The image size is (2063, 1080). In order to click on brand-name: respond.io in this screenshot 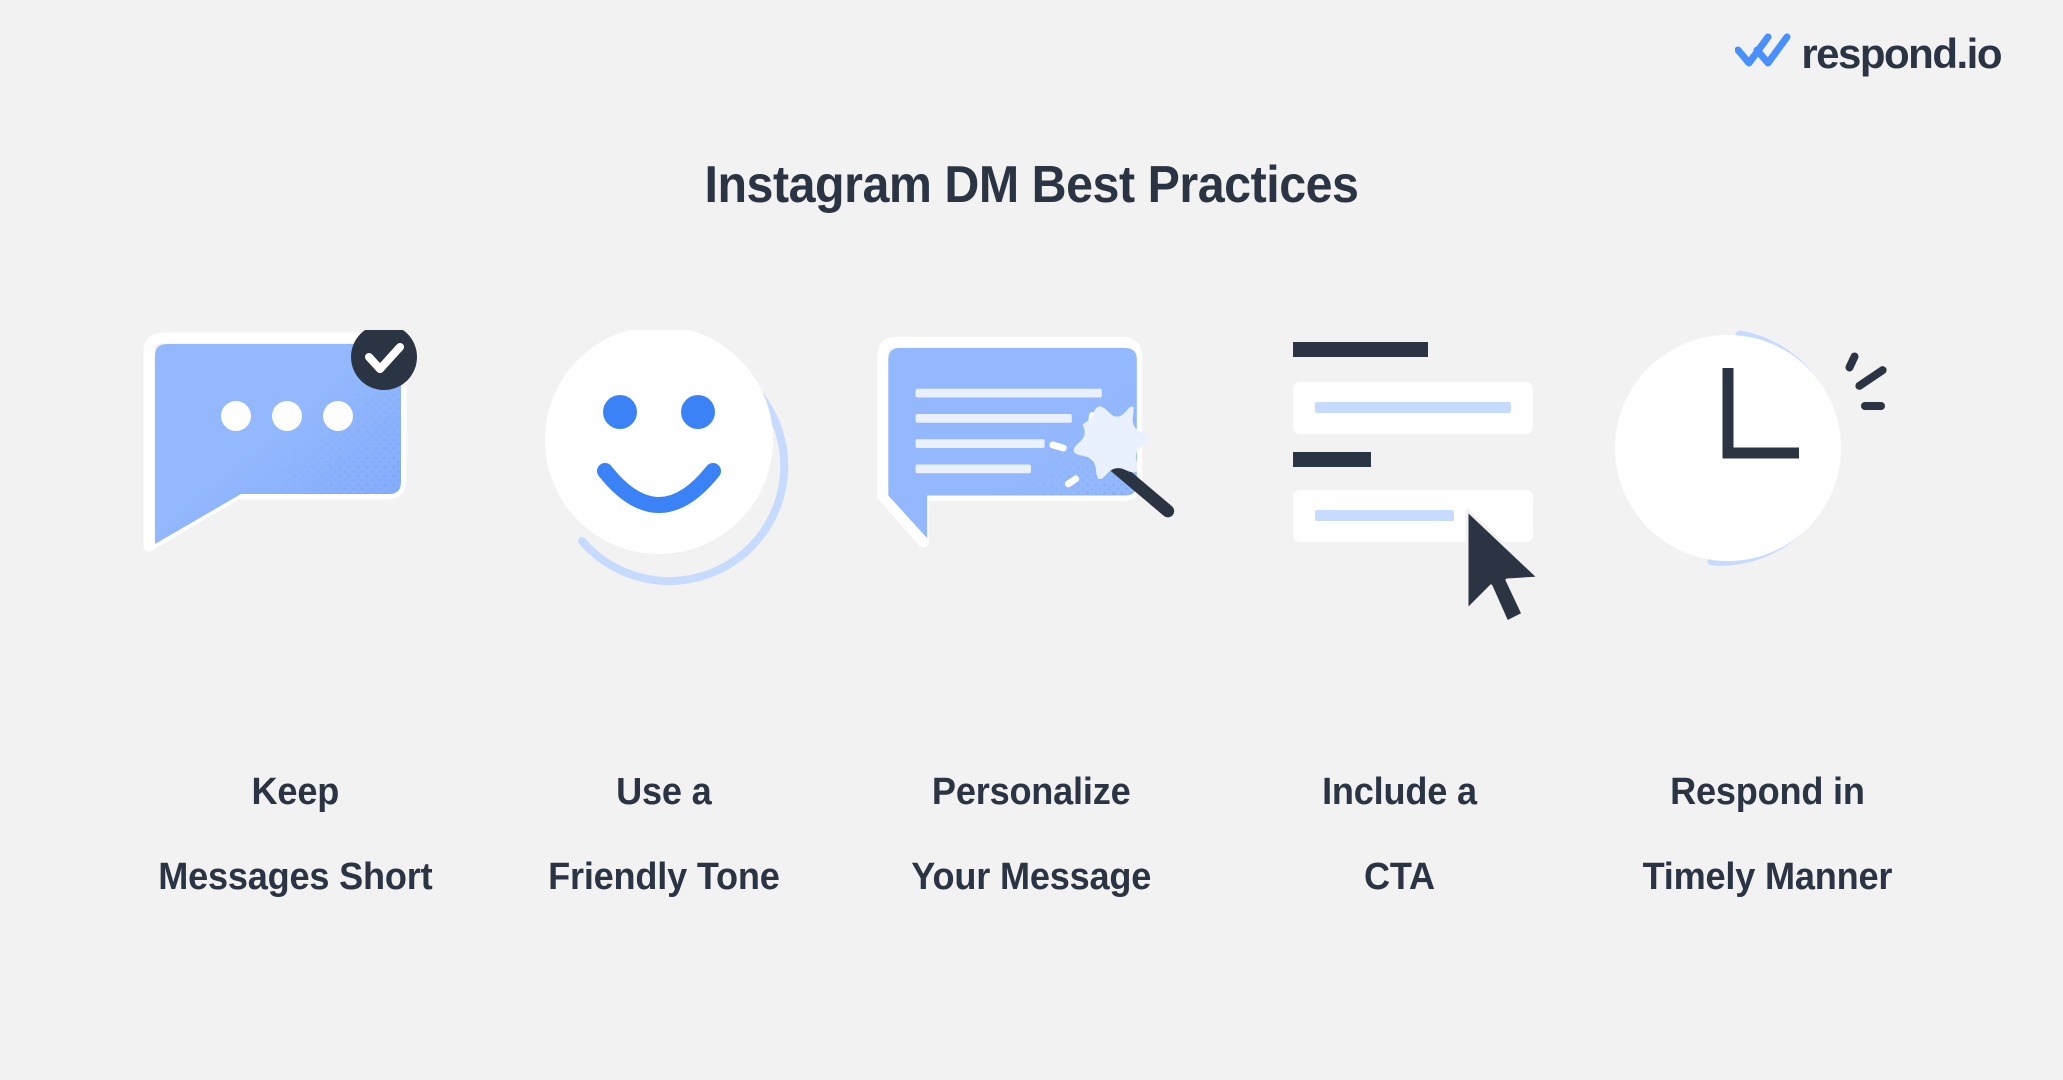, I will do `click(1901, 53)`.